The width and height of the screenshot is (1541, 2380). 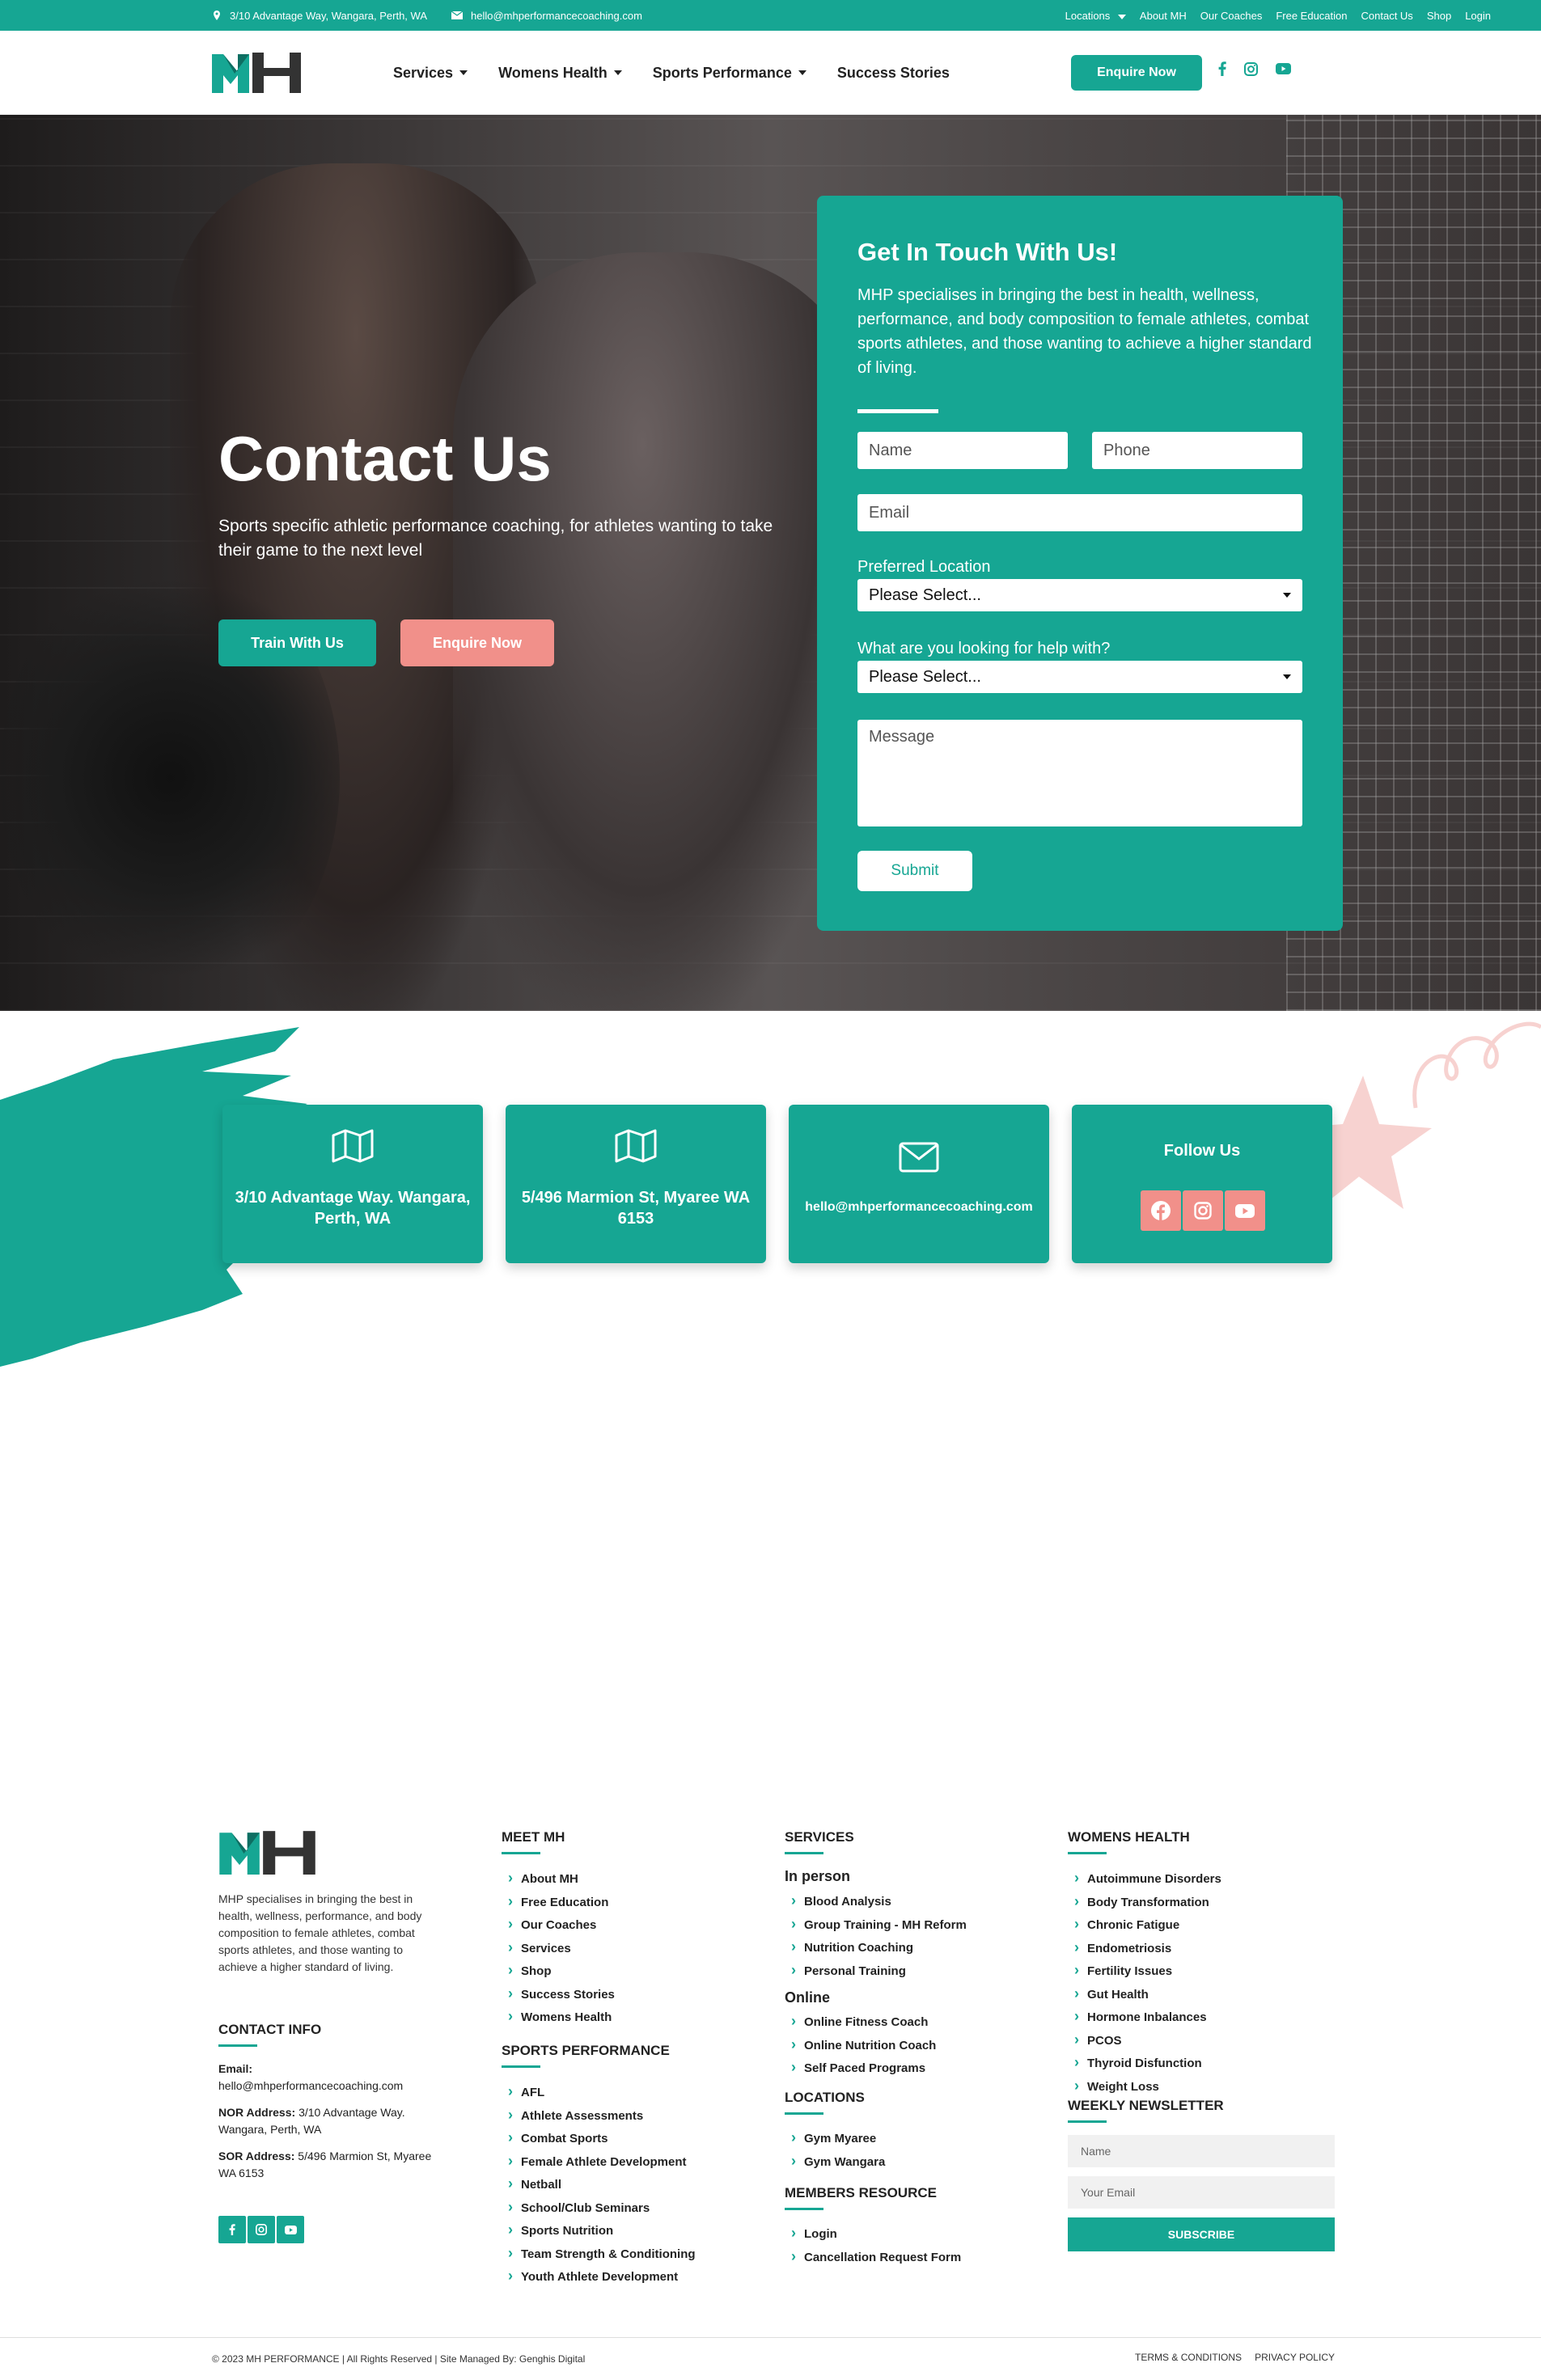 I want to click on topbar-link-coaches: Our Coaches, so click(x=1231, y=16).